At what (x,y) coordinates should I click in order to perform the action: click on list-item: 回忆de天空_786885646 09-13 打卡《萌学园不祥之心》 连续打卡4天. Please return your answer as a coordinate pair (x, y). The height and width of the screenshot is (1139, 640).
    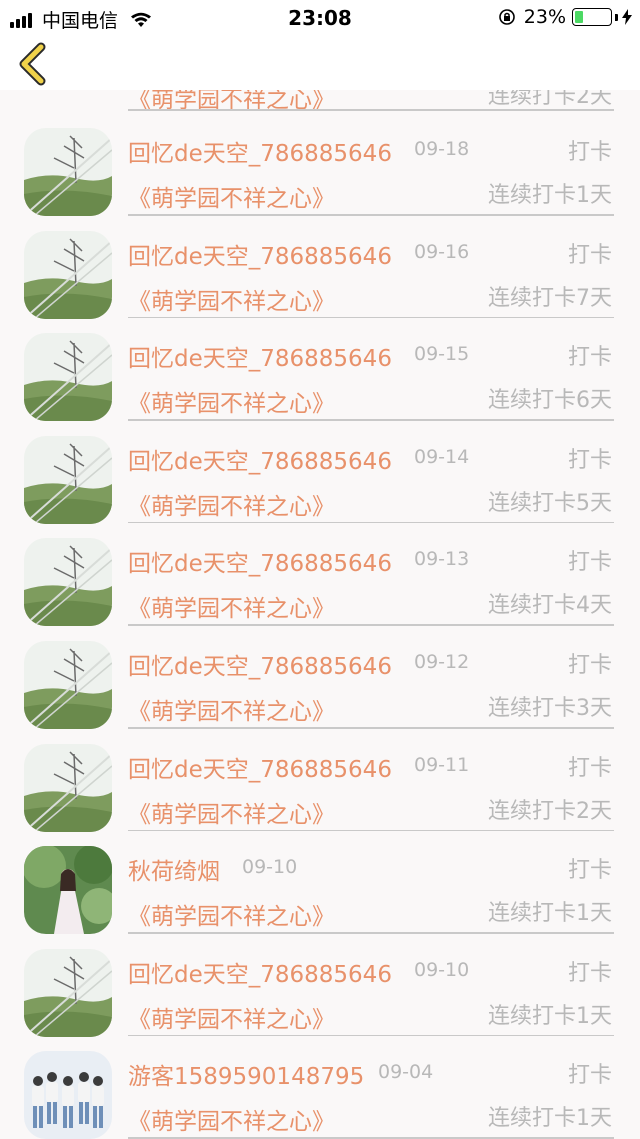
    Looking at the image, I should click on (320, 585).